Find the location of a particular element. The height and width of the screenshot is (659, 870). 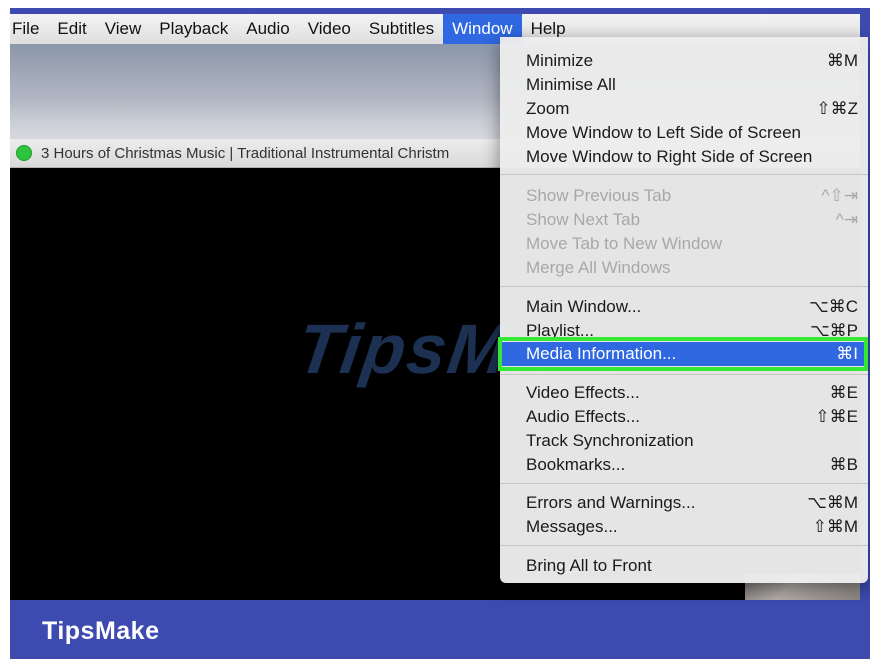

menu-audio: Audio is located at coordinates (267, 29).